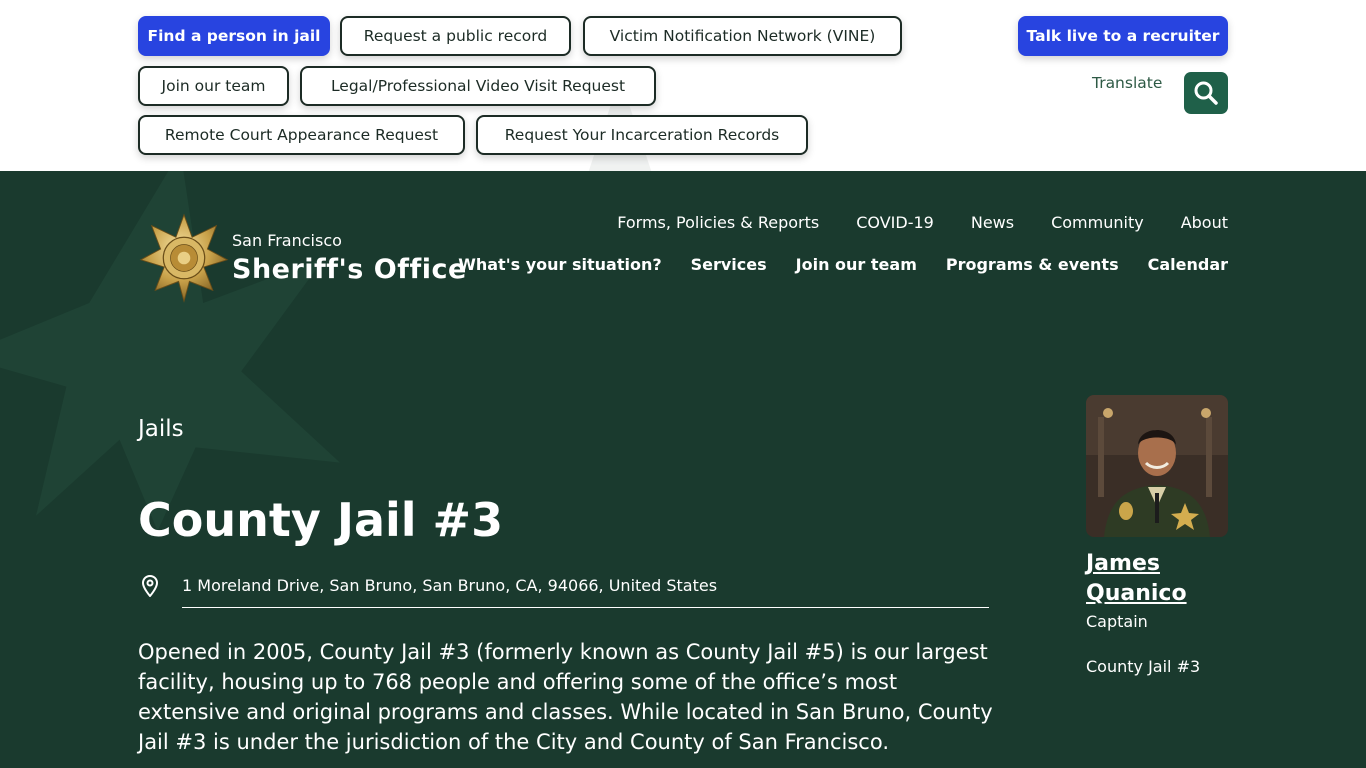 The width and height of the screenshot is (1366, 768). Describe the element at coordinates (184, 258) in the screenshot. I see `sheriff-star-badge-icon` at that location.